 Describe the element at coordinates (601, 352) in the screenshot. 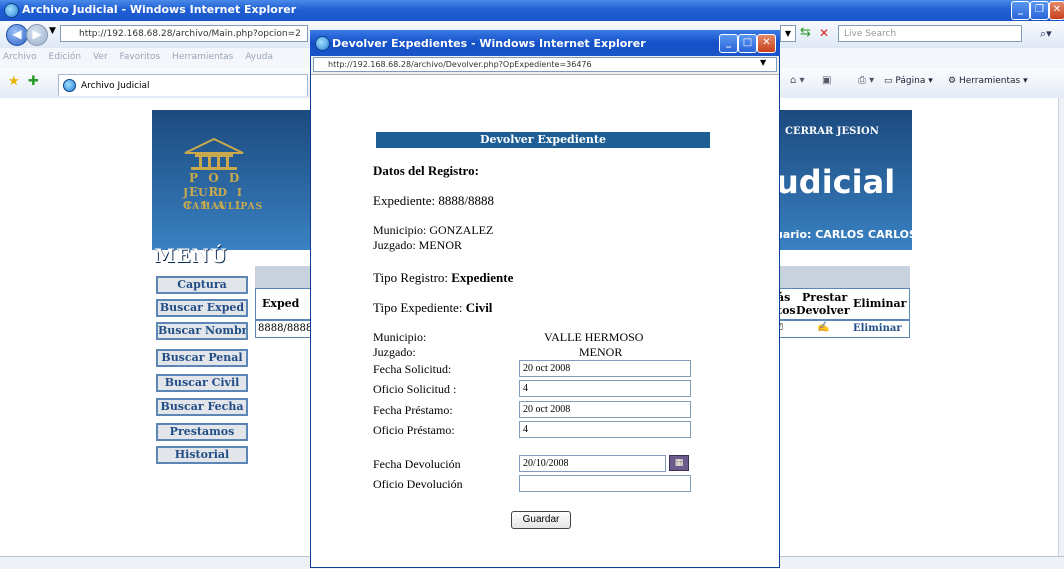

I see `juzgado-value: MENOR` at that location.